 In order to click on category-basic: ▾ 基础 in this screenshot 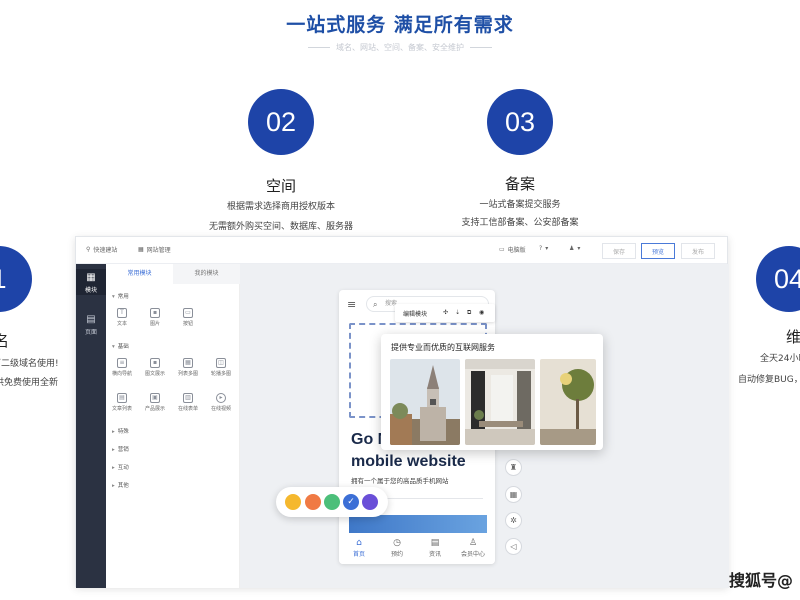, I will do `click(120, 346)`.